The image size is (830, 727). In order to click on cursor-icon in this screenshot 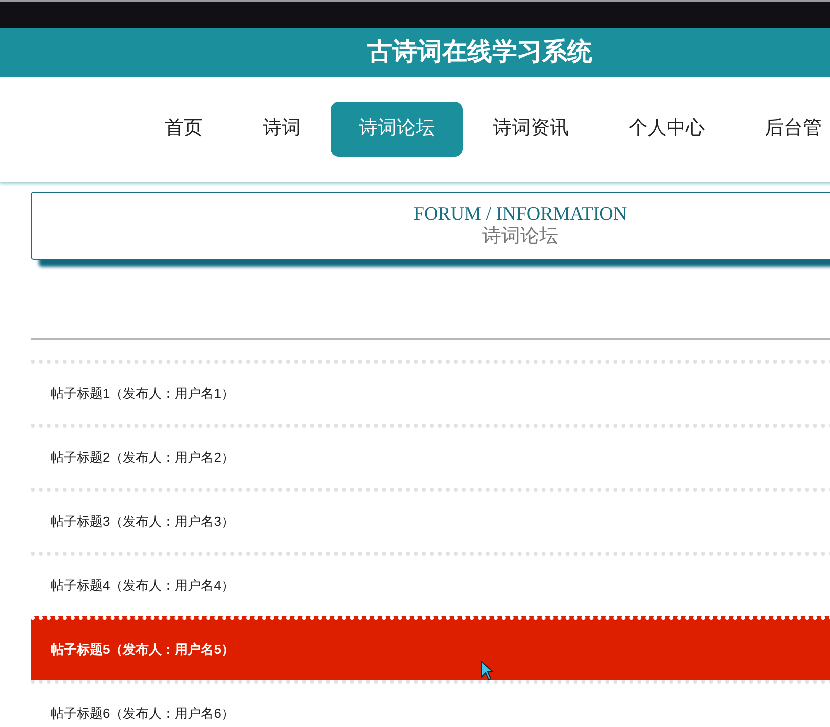, I will do `click(487, 671)`.